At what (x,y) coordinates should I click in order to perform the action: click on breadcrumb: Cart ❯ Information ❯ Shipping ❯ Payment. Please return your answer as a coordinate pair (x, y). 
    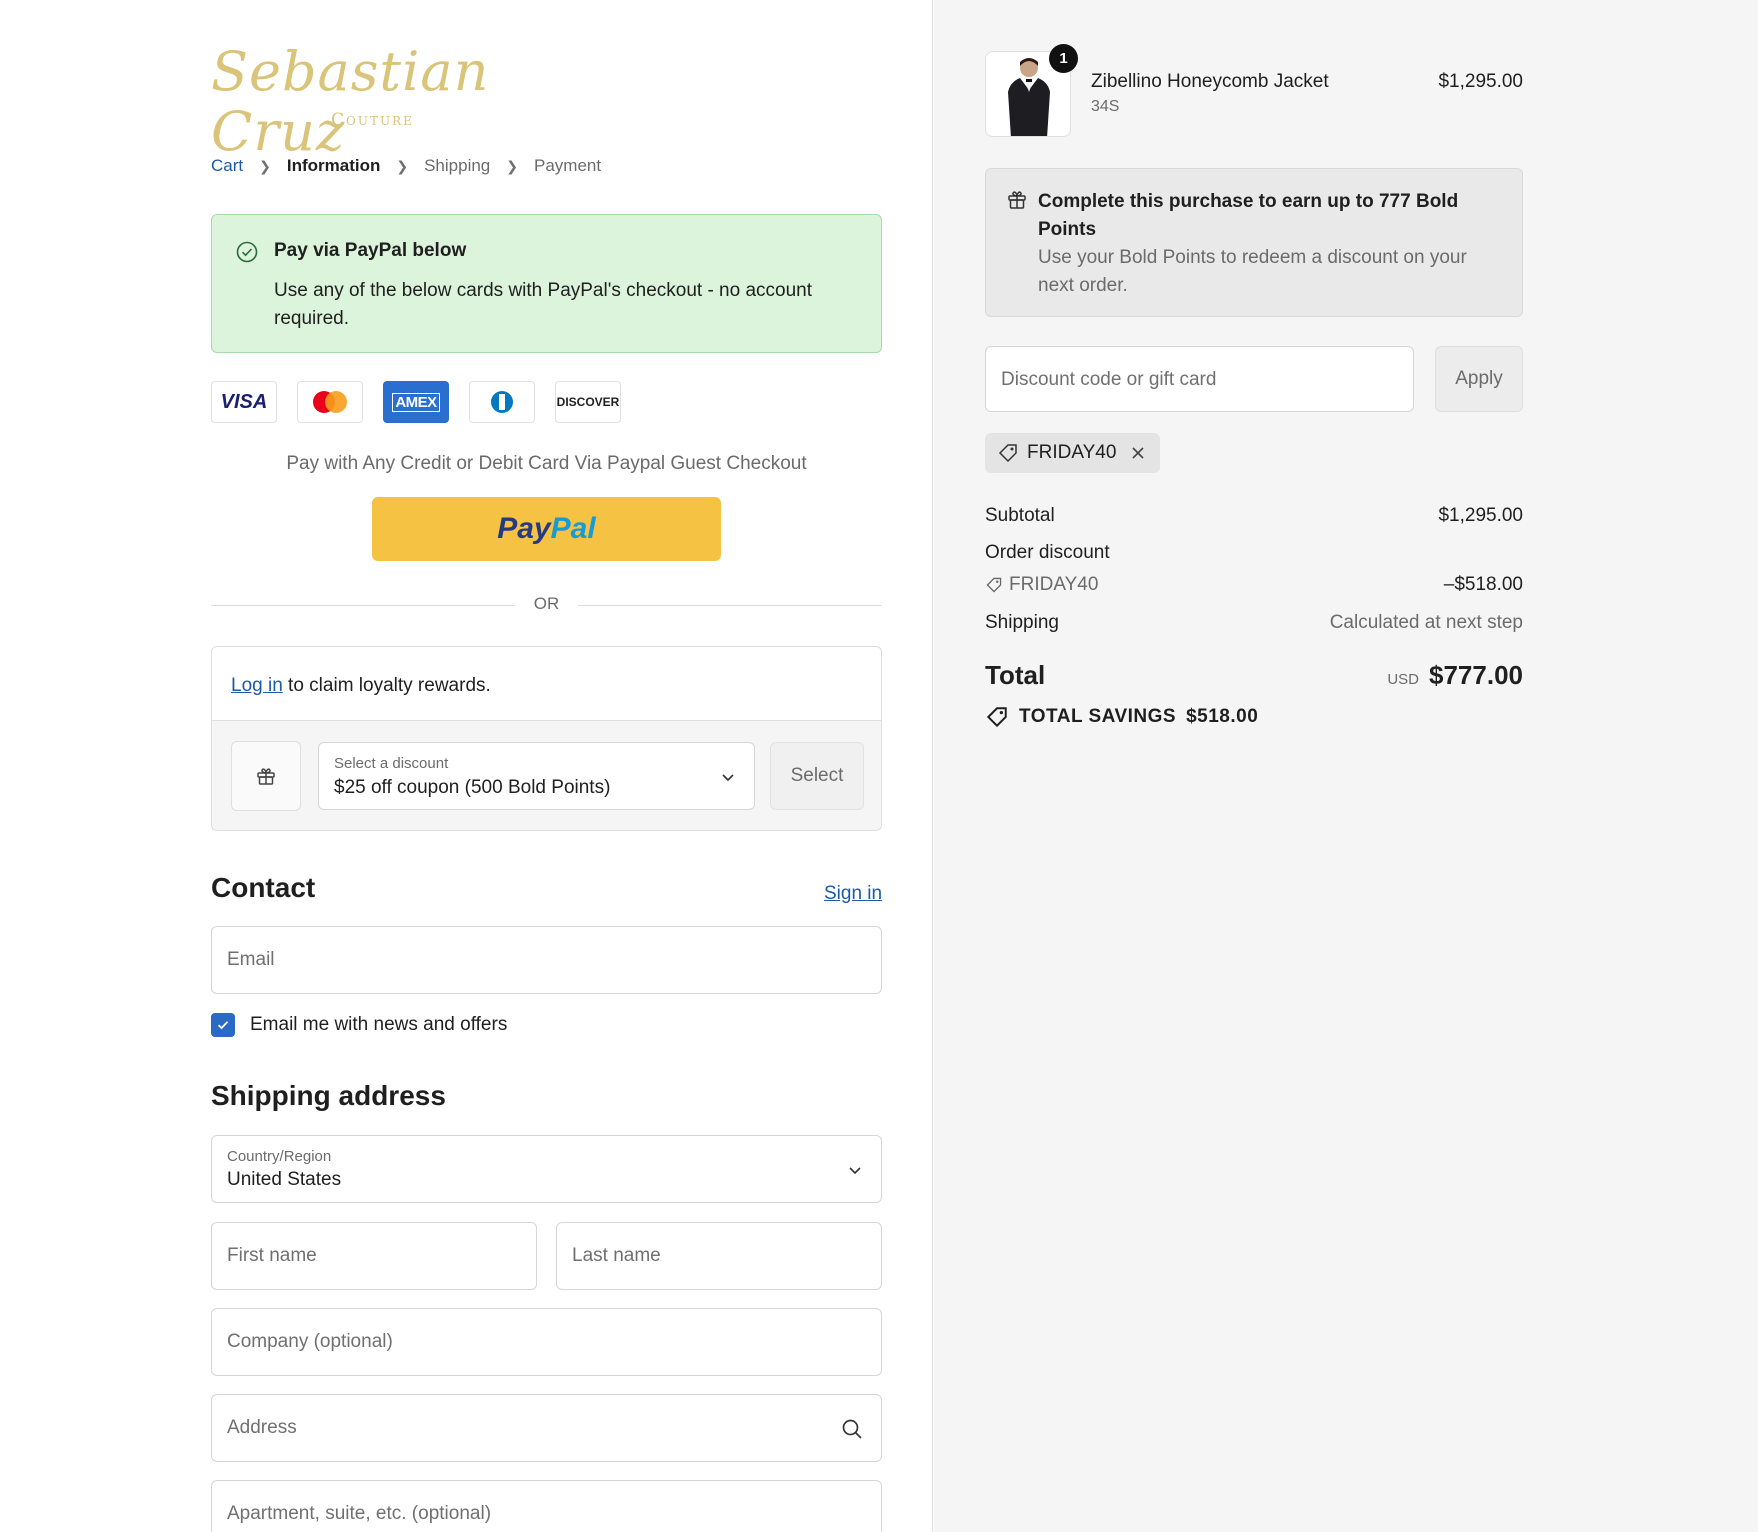
    Looking at the image, I should click on (406, 166).